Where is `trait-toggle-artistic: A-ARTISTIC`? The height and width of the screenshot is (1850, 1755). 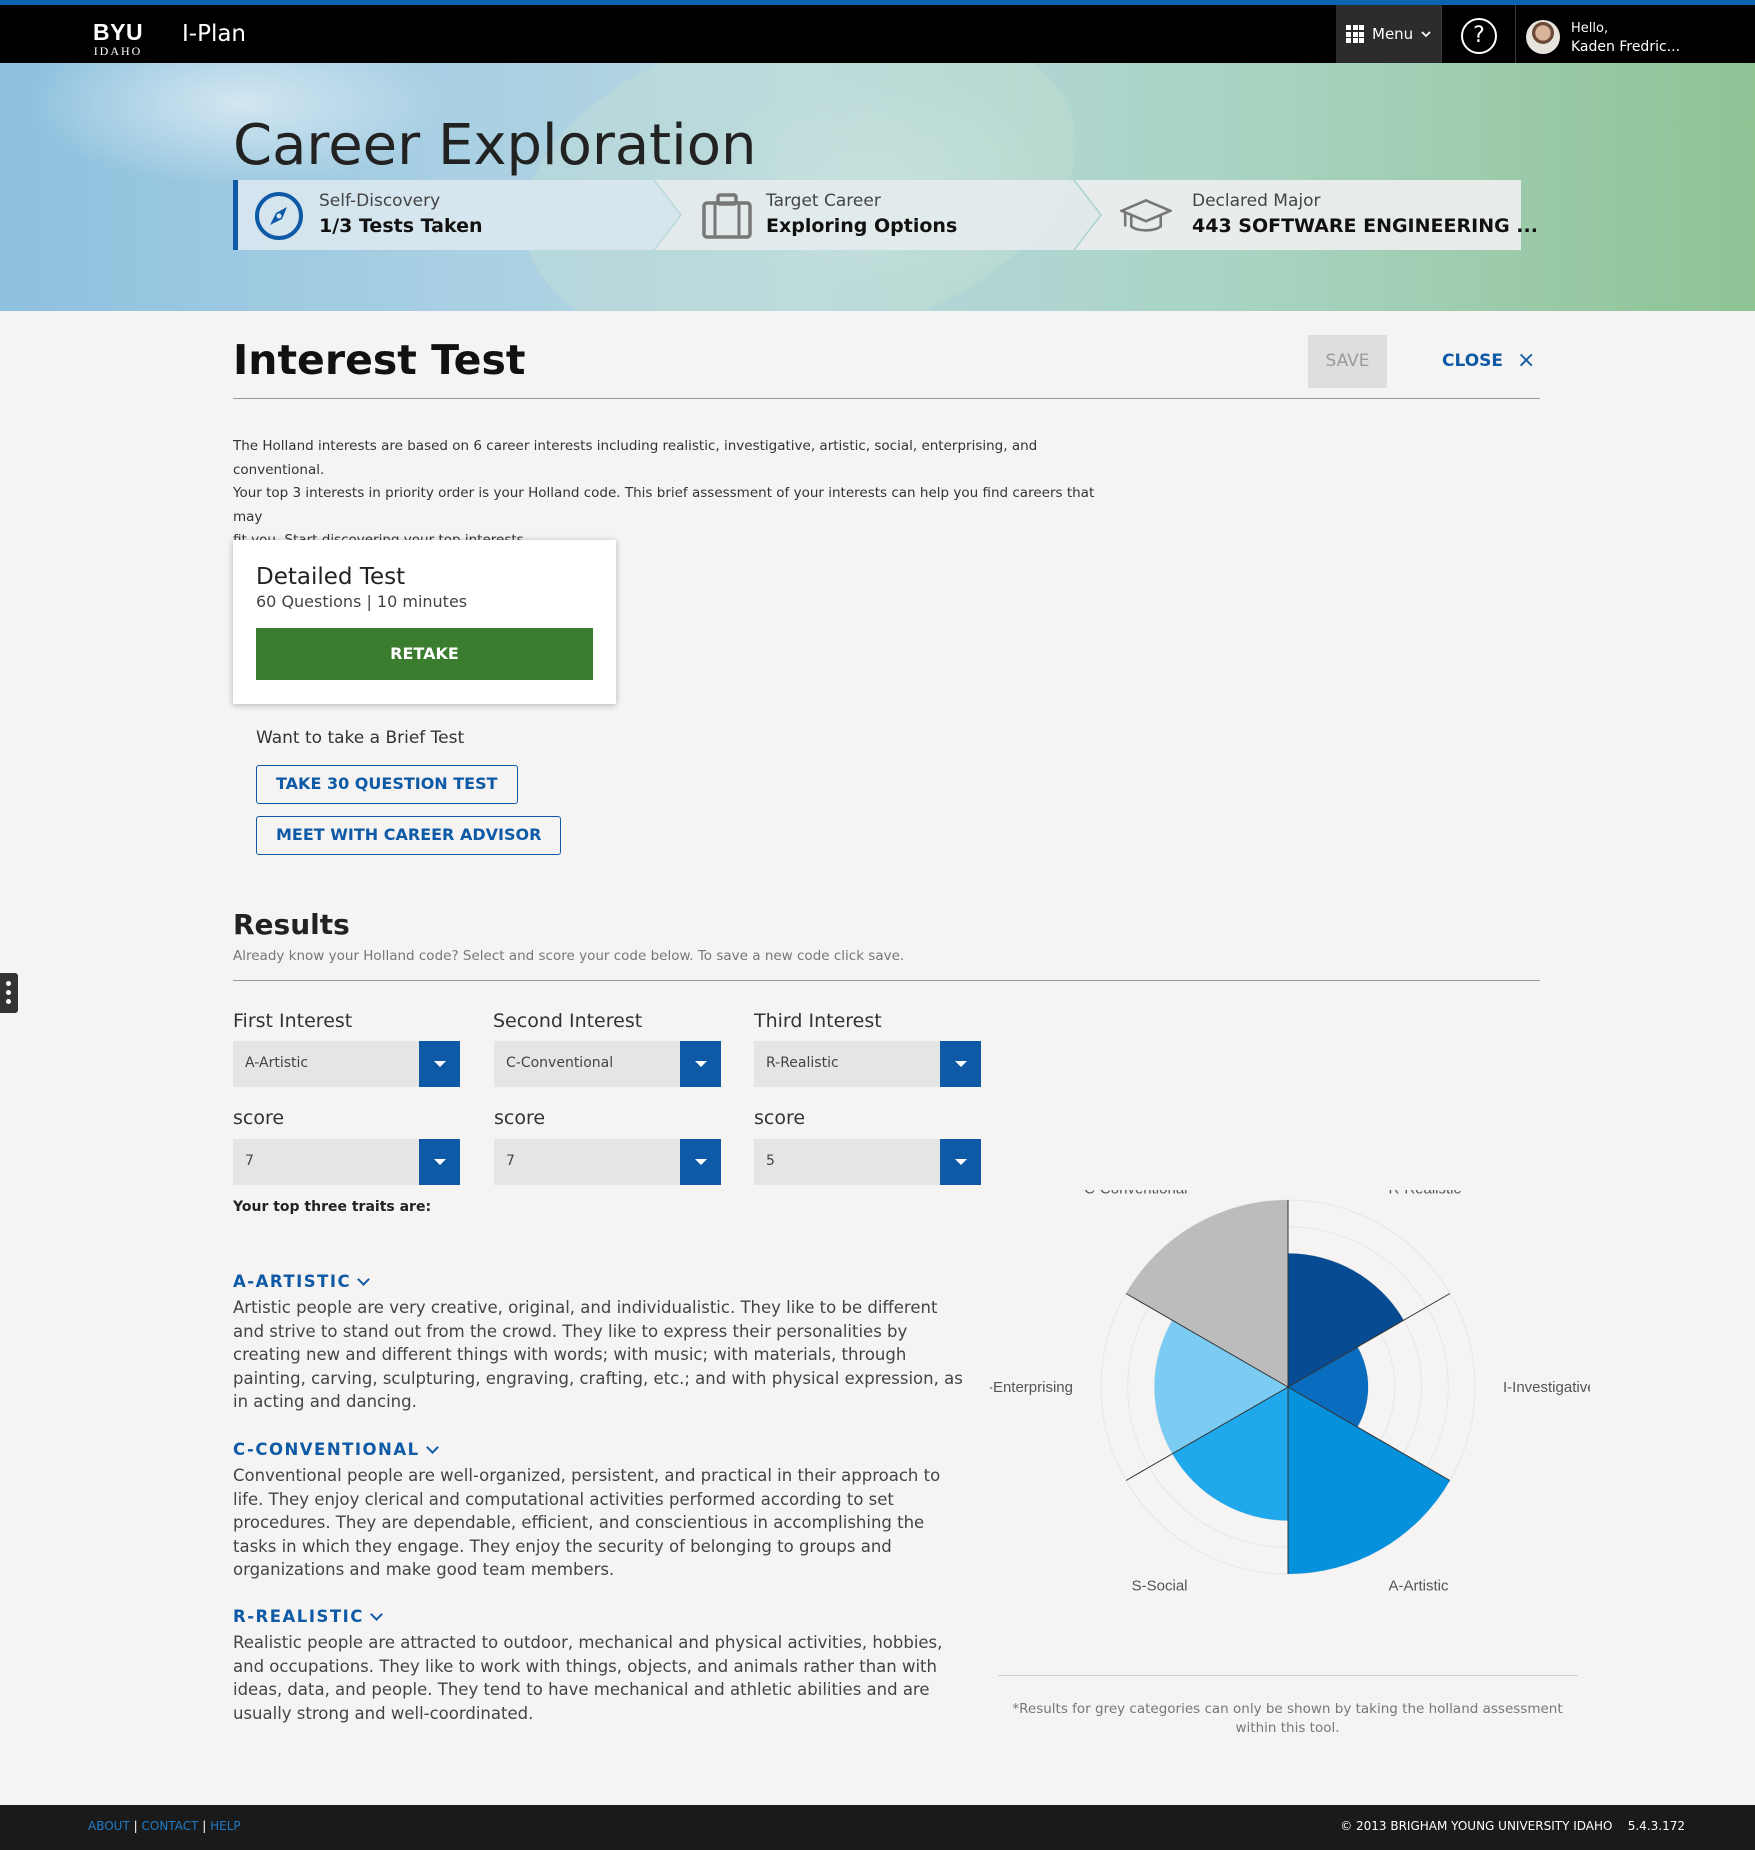
trait-toggle-artistic: A-ARTISTIC is located at coordinates (302, 1281).